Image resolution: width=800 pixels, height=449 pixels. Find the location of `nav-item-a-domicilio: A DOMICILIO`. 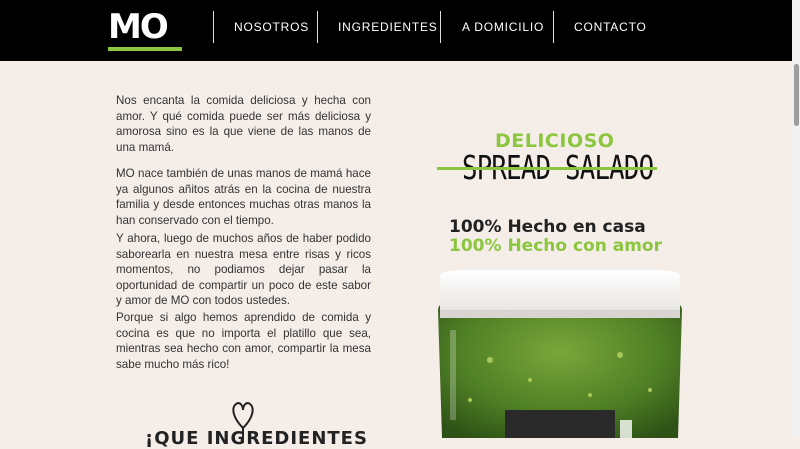

nav-item-a-domicilio: A DOMICILIO is located at coordinates (503, 27).